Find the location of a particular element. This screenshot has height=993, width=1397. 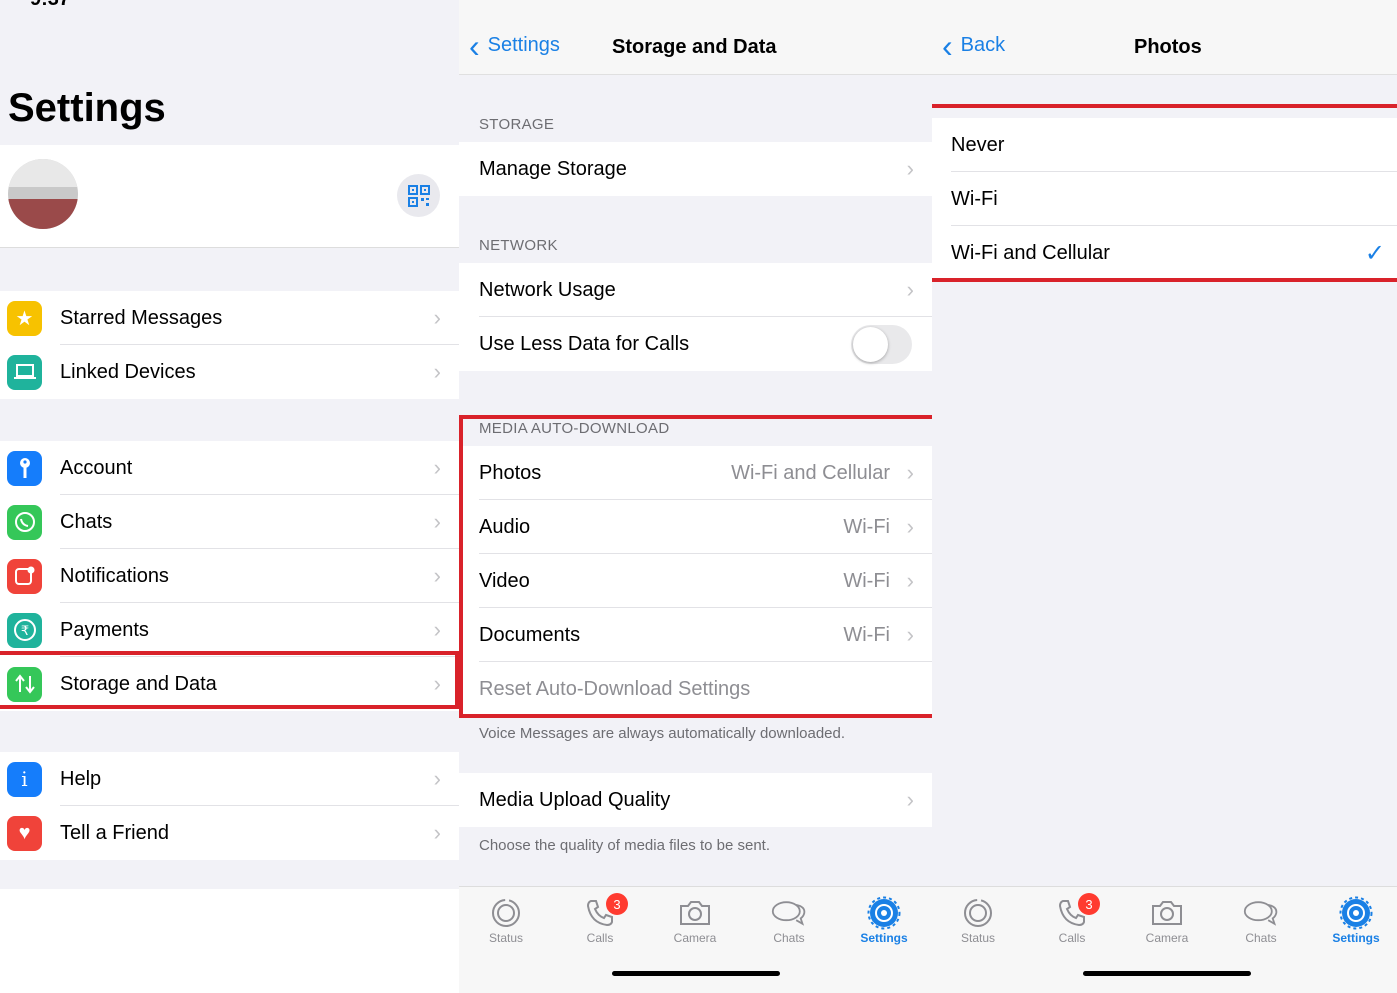

page-title: Storage and Data is located at coordinates (694, 47).